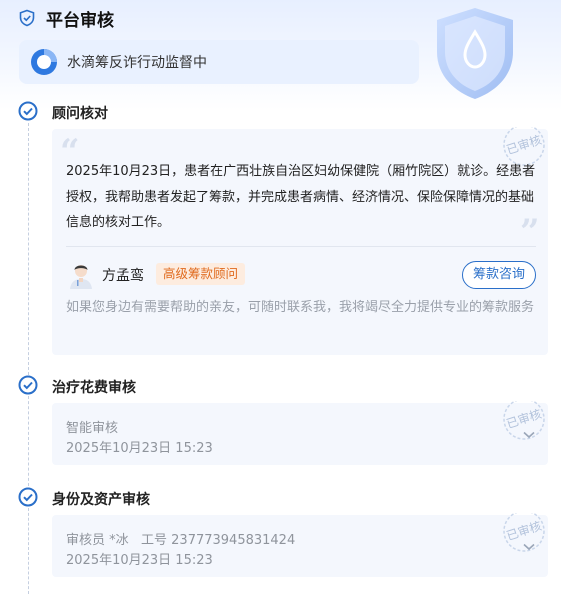 Image resolution: width=561 pixels, height=594 pixels. What do you see at coordinates (44, 62) in the screenshot?
I see `water-drop-icon` at bounding box center [44, 62].